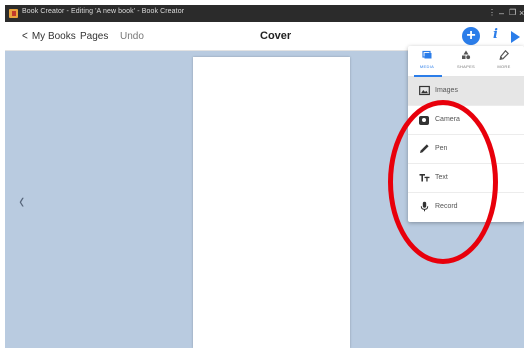  What do you see at coordinates (504, 55) in the screenshot?
I see `more-icon` at bounding box center [504, 55].